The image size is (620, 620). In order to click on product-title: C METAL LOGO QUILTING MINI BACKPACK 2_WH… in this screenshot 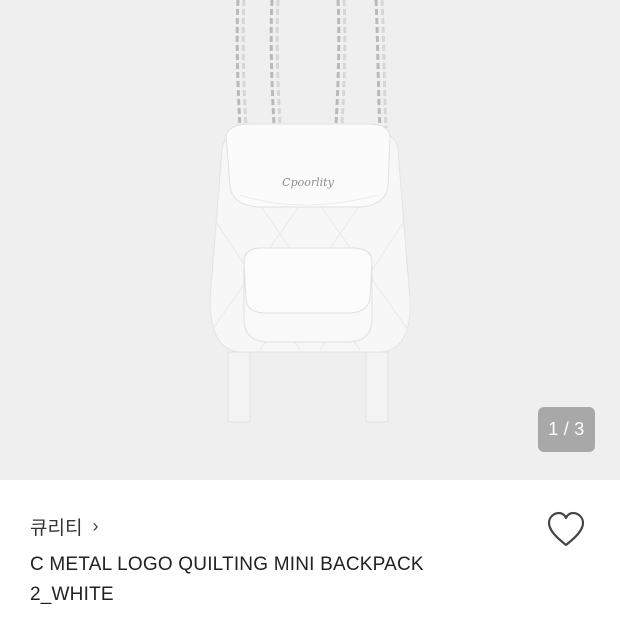, I will do `click(265, 580)`.